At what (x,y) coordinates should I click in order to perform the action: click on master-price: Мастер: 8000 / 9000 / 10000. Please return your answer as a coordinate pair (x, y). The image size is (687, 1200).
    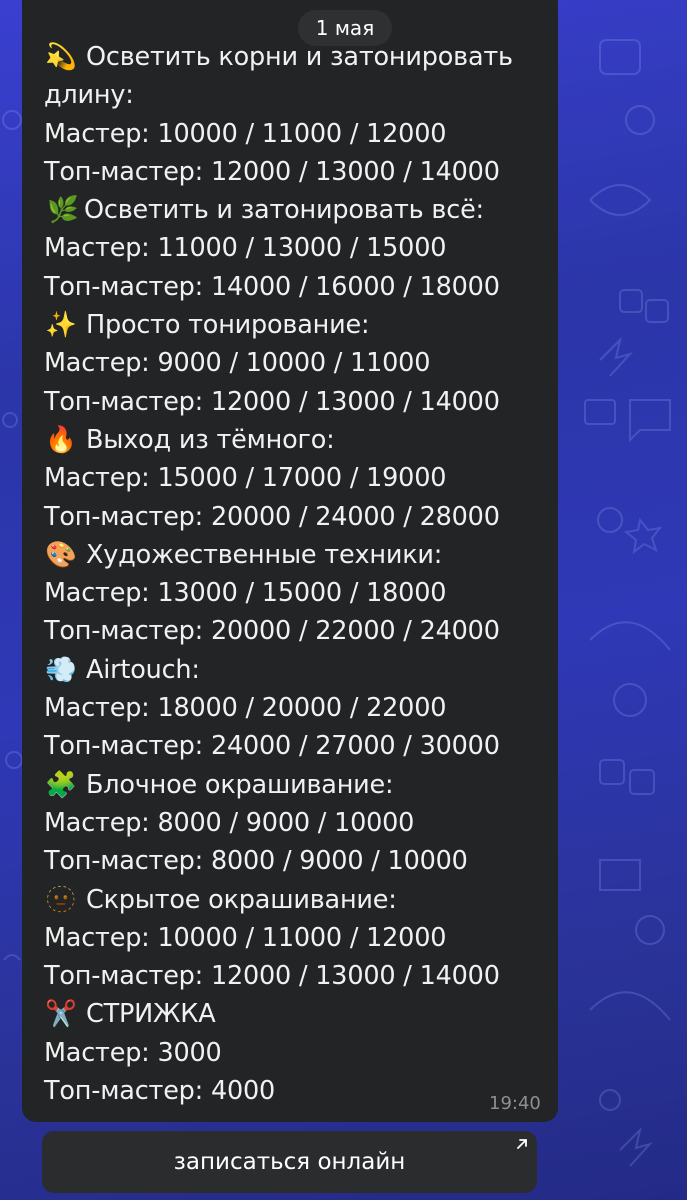
    Looking at the image, I should click on (229, 822).